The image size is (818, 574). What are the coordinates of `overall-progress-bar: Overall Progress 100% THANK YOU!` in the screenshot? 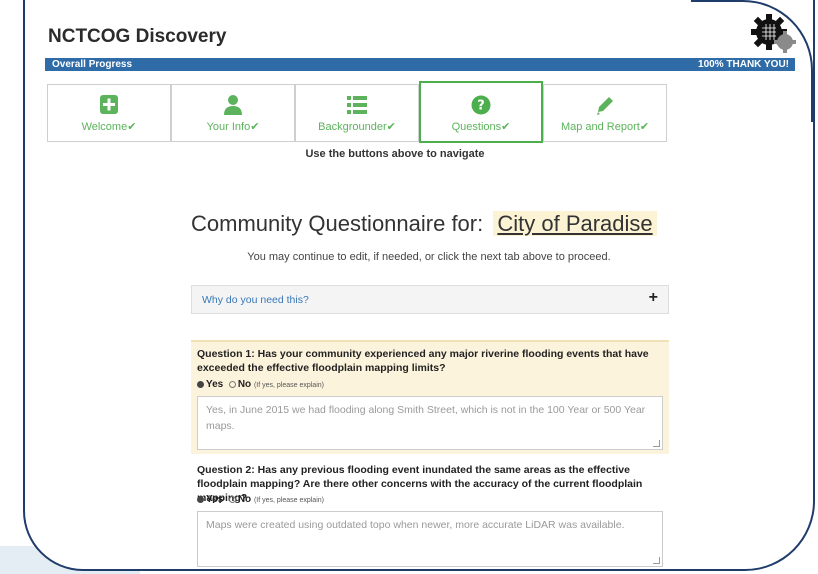 It's located at (420, 64).